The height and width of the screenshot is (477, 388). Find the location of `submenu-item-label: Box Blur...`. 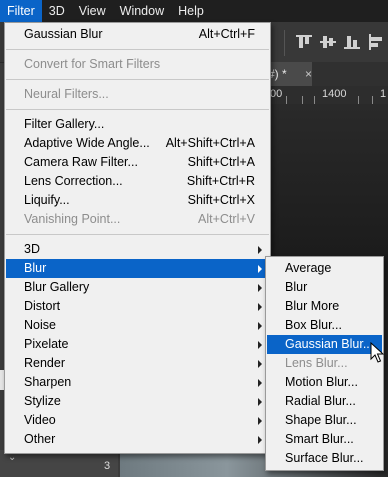

submenu-item-label: Box Blur... is located at coordinates (313, 325).